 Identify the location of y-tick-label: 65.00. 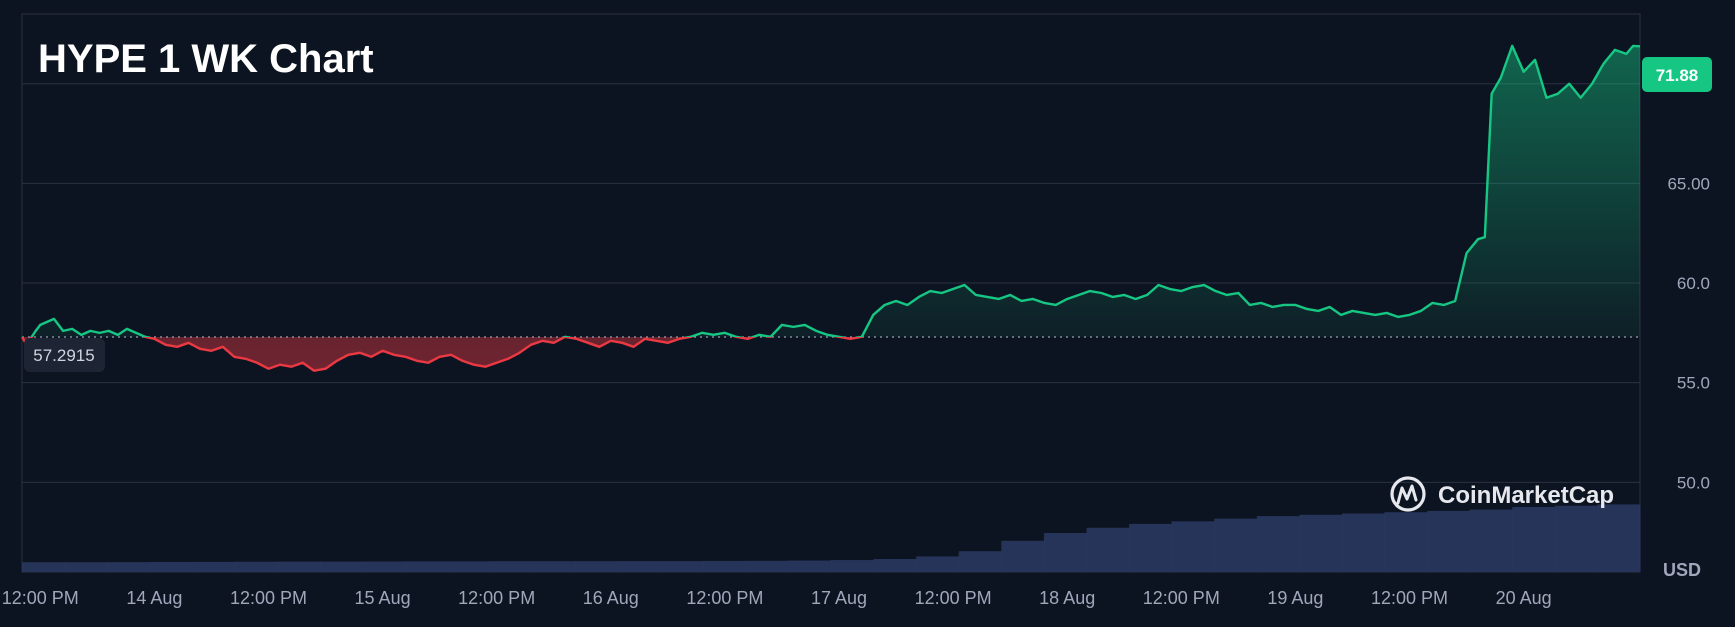
(1688, 183).